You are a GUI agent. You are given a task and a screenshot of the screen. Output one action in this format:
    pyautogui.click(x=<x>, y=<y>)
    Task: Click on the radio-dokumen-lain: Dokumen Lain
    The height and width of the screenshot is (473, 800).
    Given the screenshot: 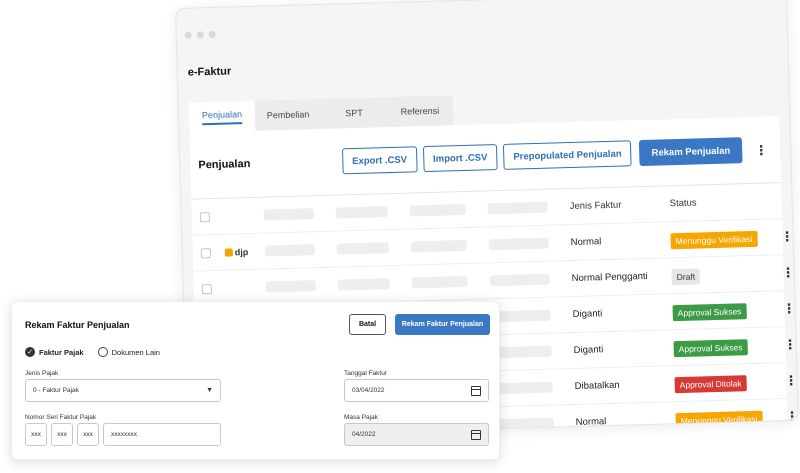 What is the action you would take?
    pyautogui.click(x=128, y=352)
    